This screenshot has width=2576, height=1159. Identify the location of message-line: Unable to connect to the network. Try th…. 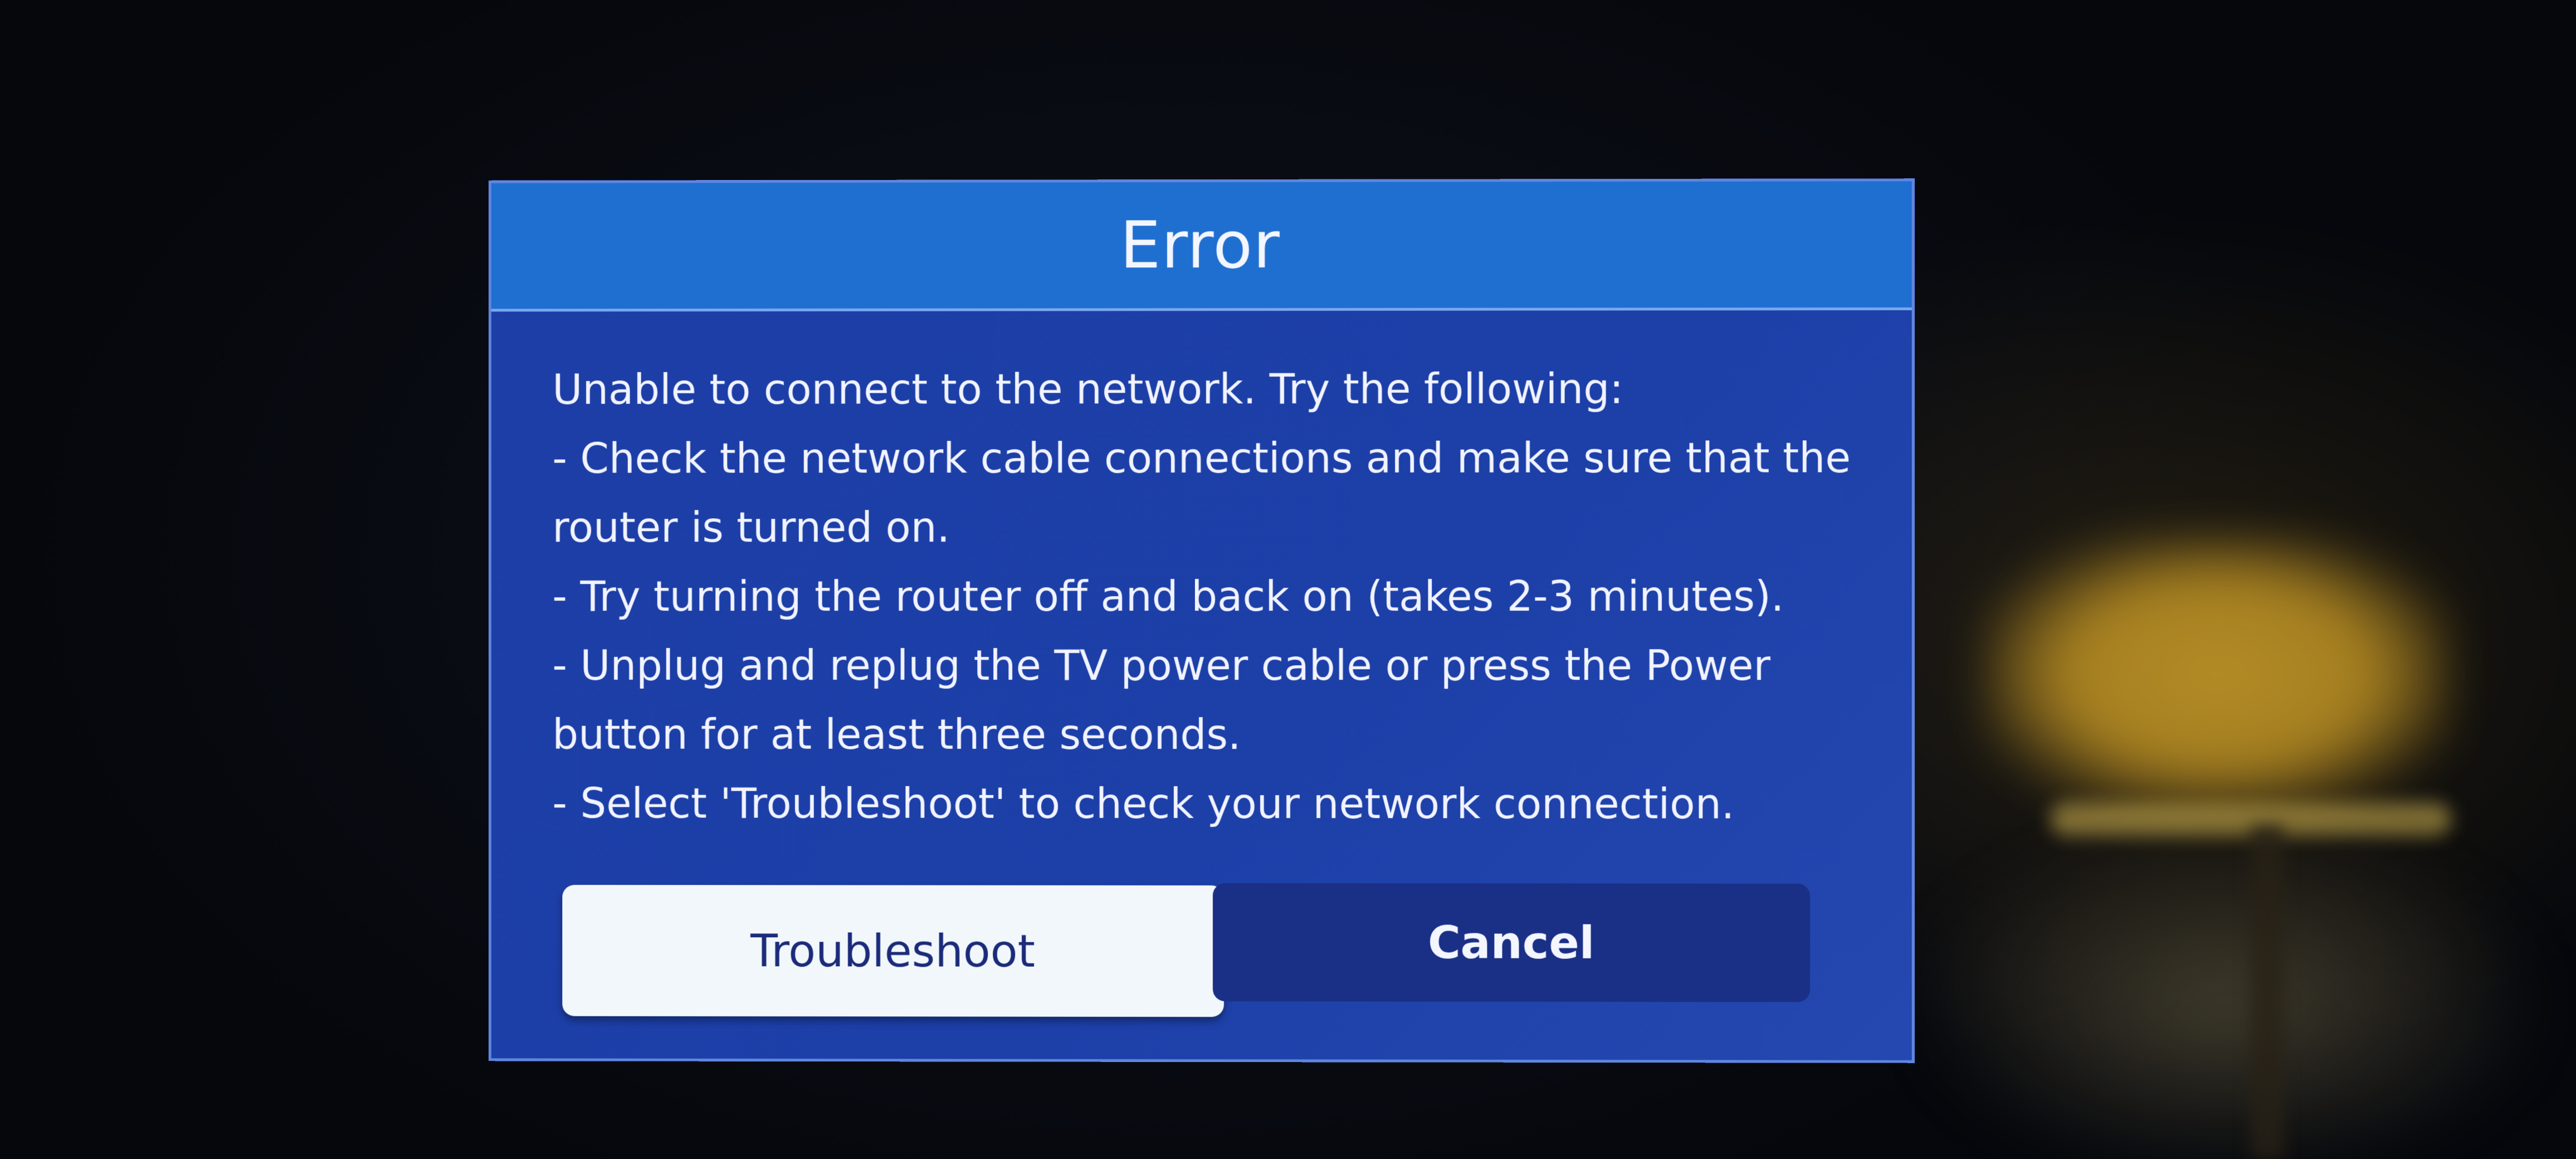
(1088, 390).